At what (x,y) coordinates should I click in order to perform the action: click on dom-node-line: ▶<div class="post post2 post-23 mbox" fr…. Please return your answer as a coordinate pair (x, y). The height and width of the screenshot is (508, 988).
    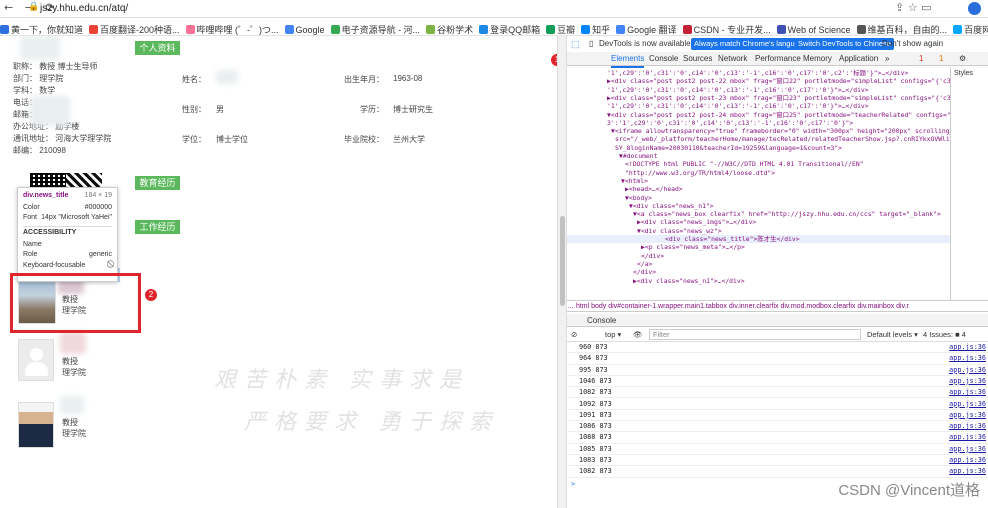
    Looking at the image, I should click on (778, 98).